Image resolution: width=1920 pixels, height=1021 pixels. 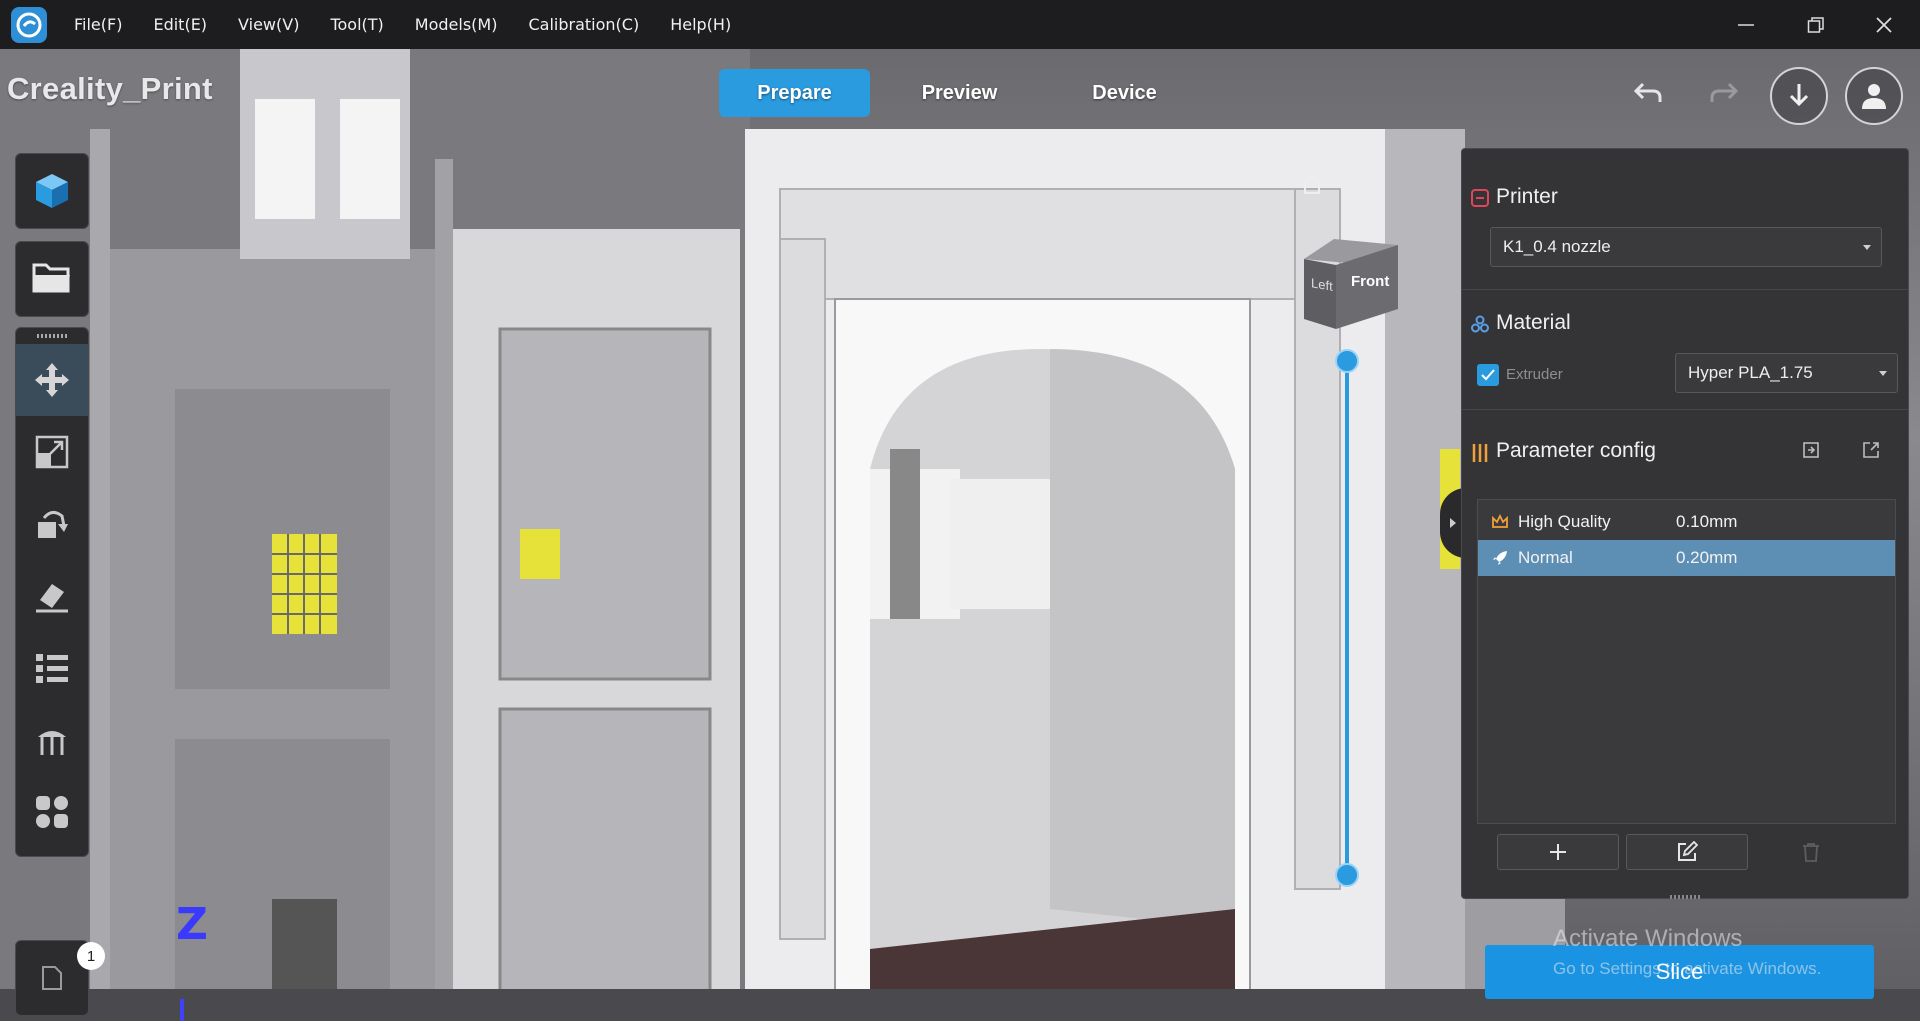 What do you see at coordinates (1707, 557) in the screenshot?
I see `profile-layer-height: 0.20mm` at bounding box center [1707, 557].